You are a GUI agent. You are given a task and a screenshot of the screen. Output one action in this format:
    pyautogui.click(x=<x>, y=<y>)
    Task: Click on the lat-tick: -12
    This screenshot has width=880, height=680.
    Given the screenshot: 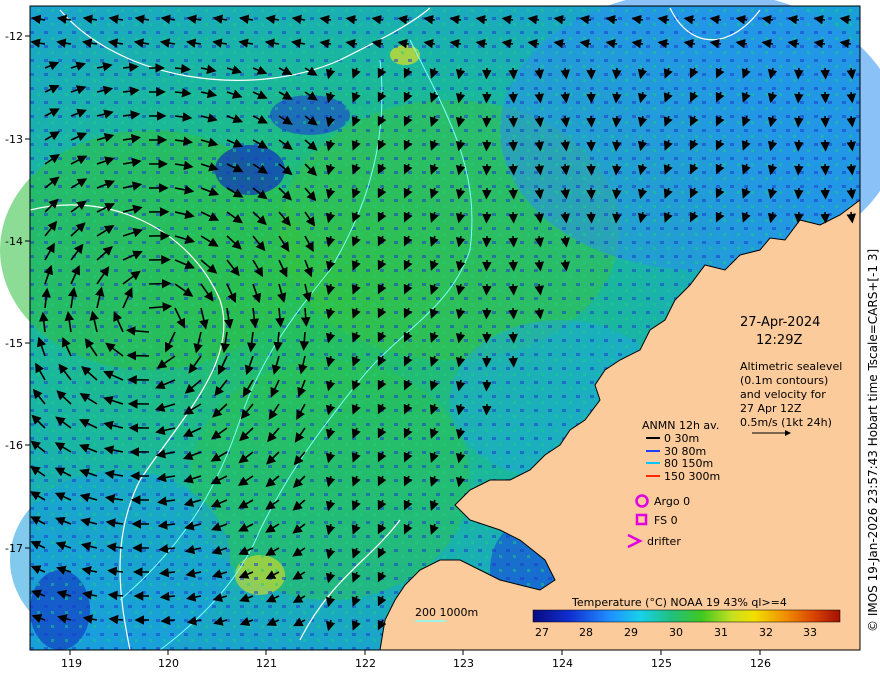 What is the action you would take?
    pyautogui.click(x=14, y=36)
    